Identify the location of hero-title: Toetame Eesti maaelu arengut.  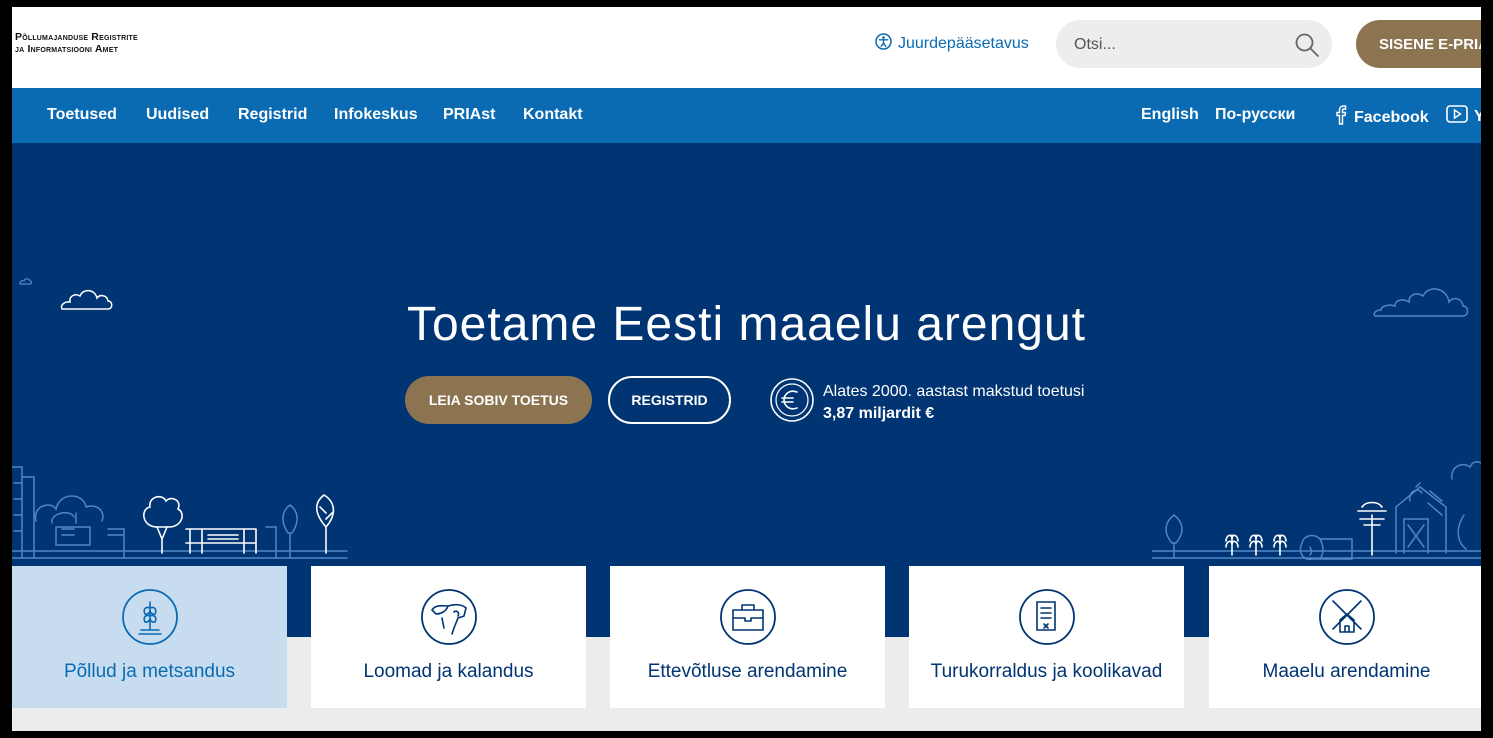
(746, 325).